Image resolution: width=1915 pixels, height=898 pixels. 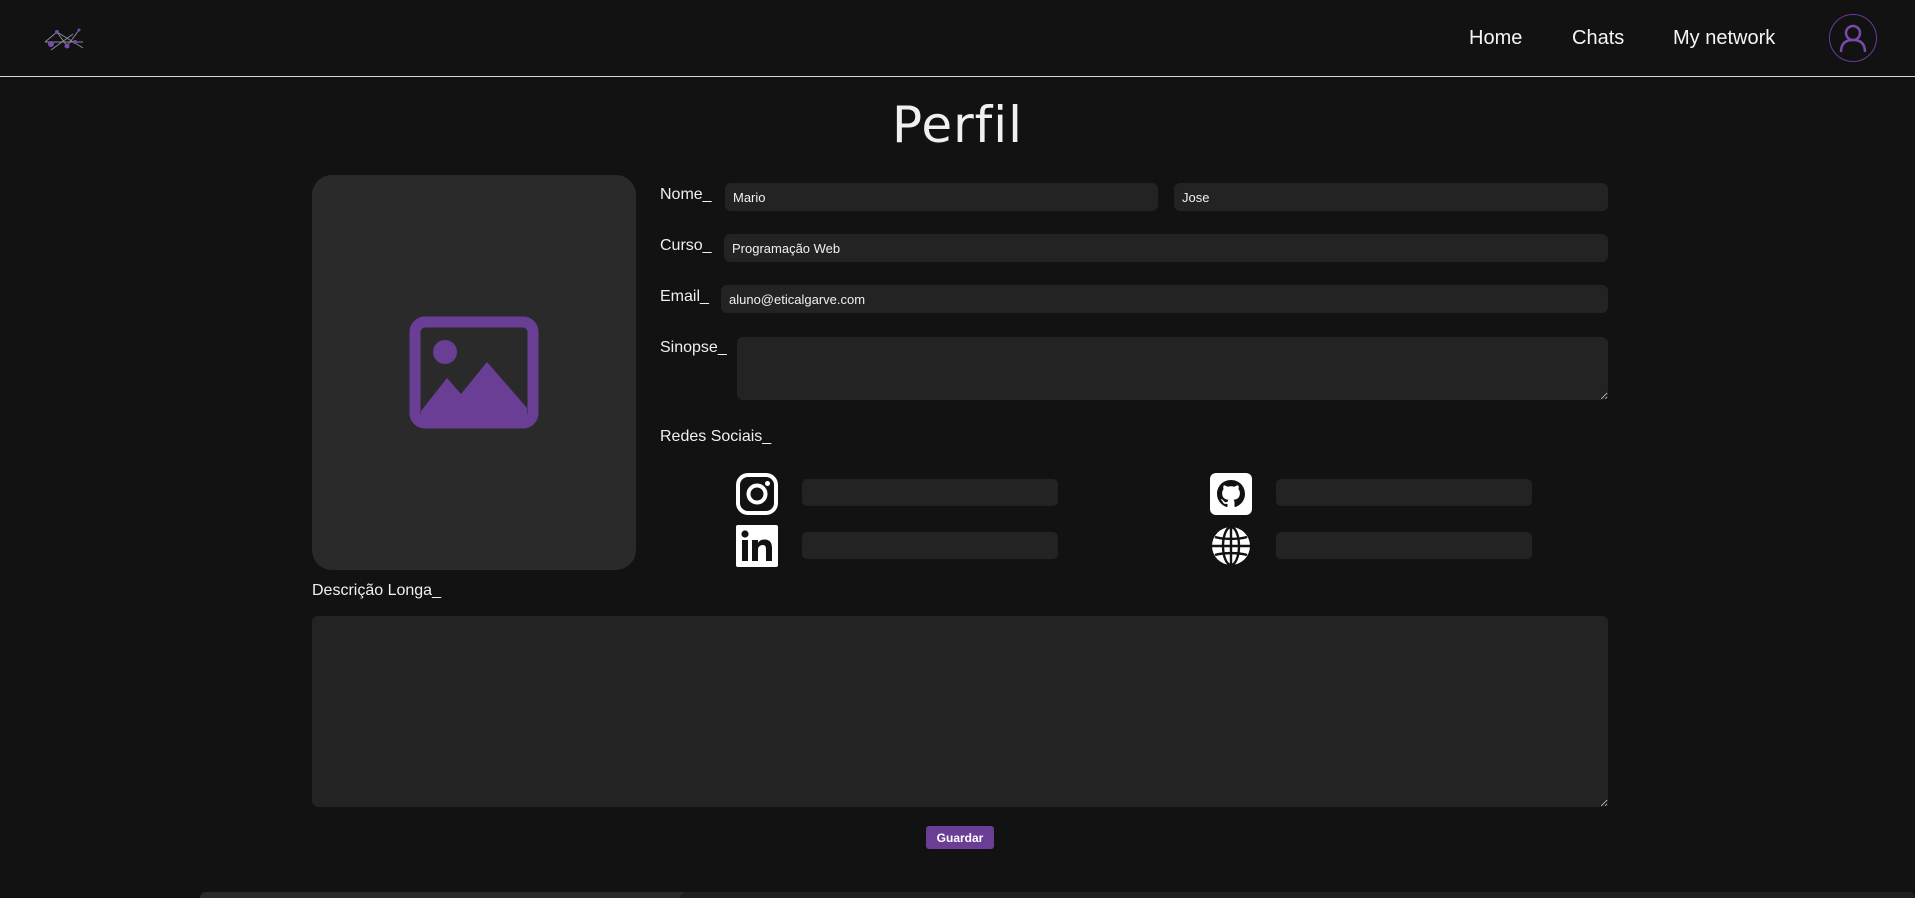 I want to click on linkedin-input, so click(x=930, y=545).